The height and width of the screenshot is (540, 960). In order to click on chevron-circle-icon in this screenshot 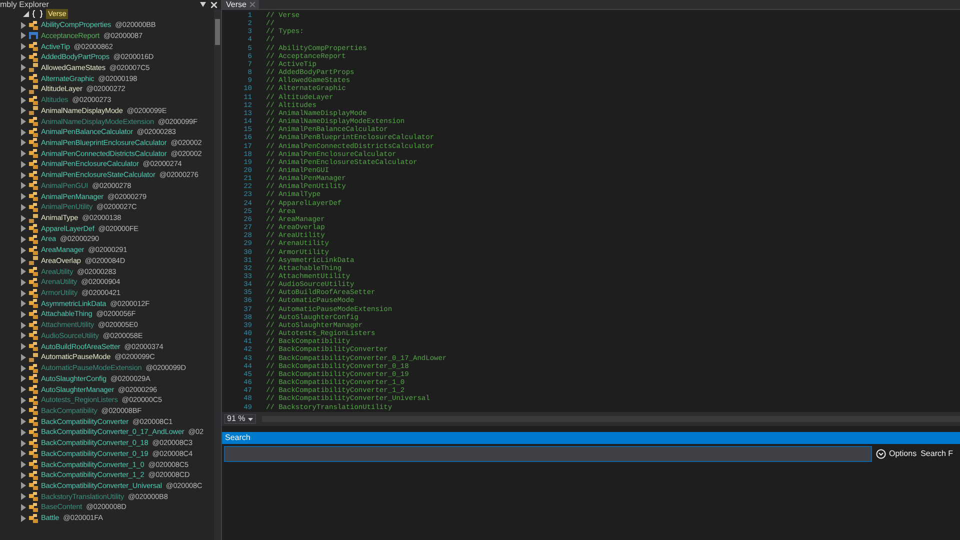, I will do `click(881, 454)`.